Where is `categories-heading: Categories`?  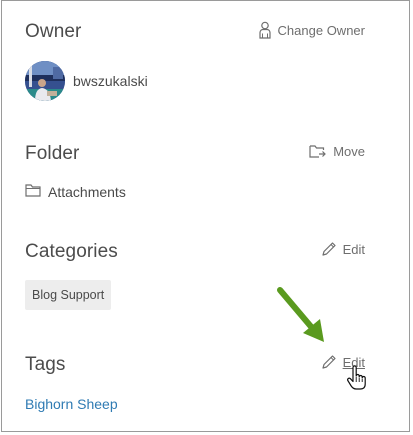 categories-heading: Categories is located at coordinates (71, 251).